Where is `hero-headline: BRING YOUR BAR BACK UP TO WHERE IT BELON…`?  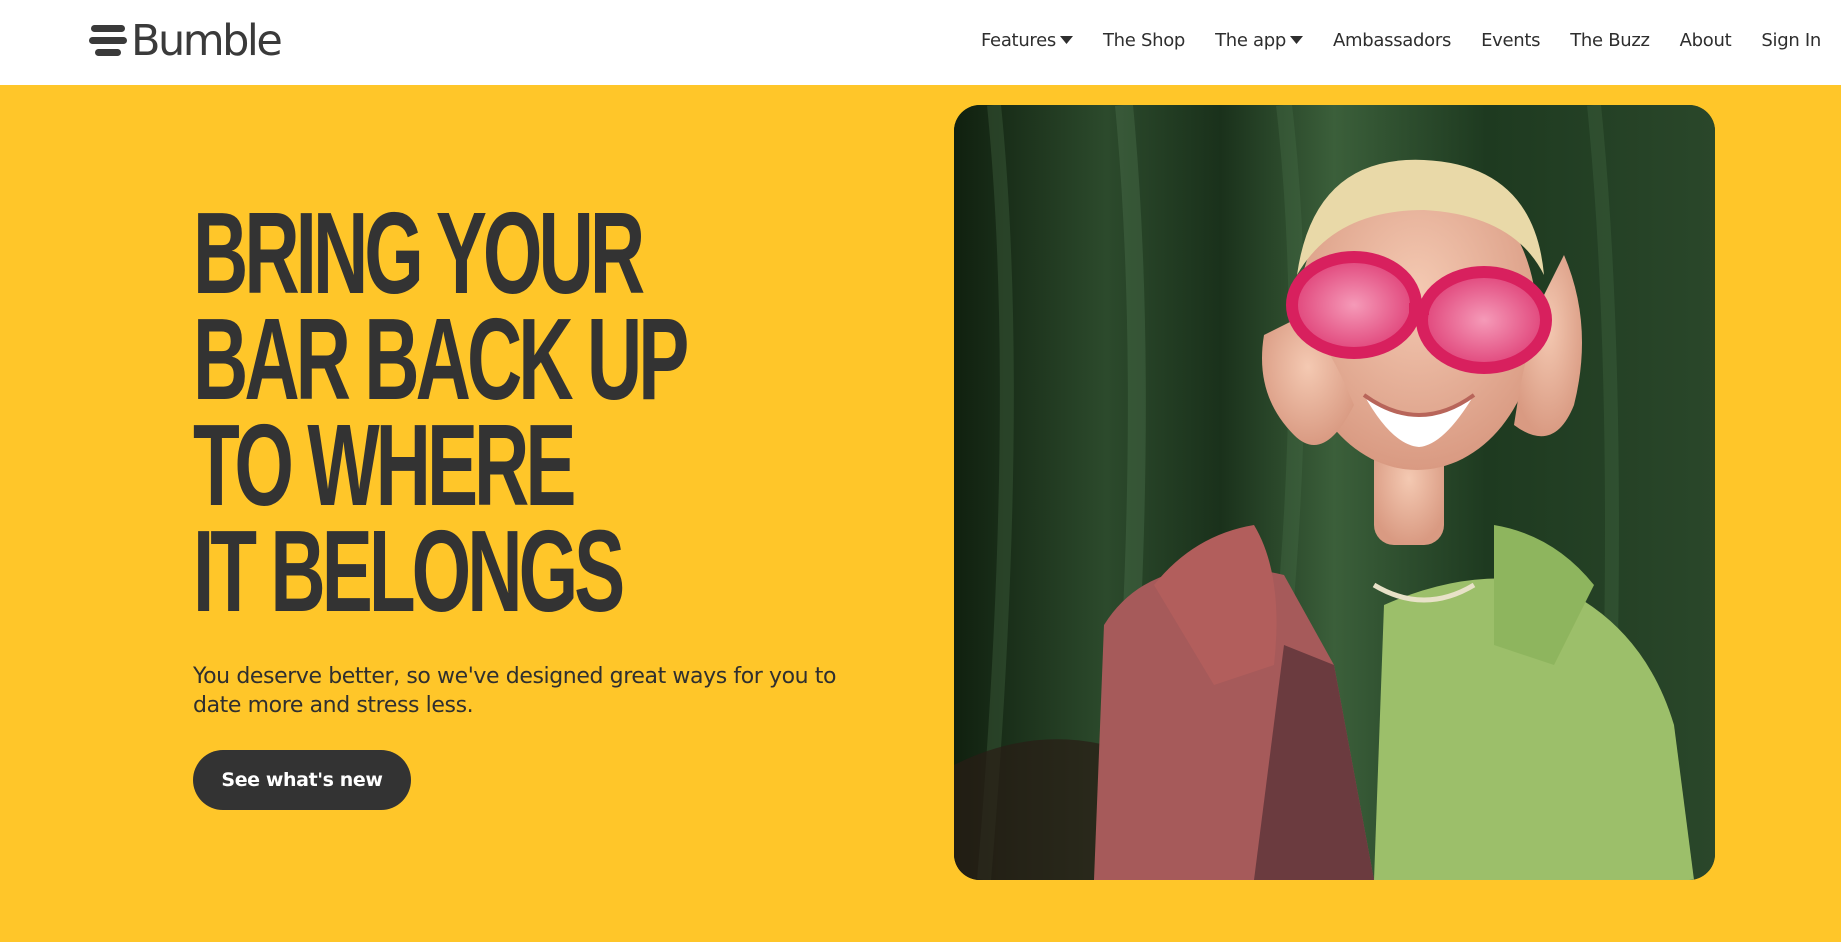 hero-headline: BRING YOUR BAR BACK UP TO WHERE IT BELON… is located at coordinates (441, 412).